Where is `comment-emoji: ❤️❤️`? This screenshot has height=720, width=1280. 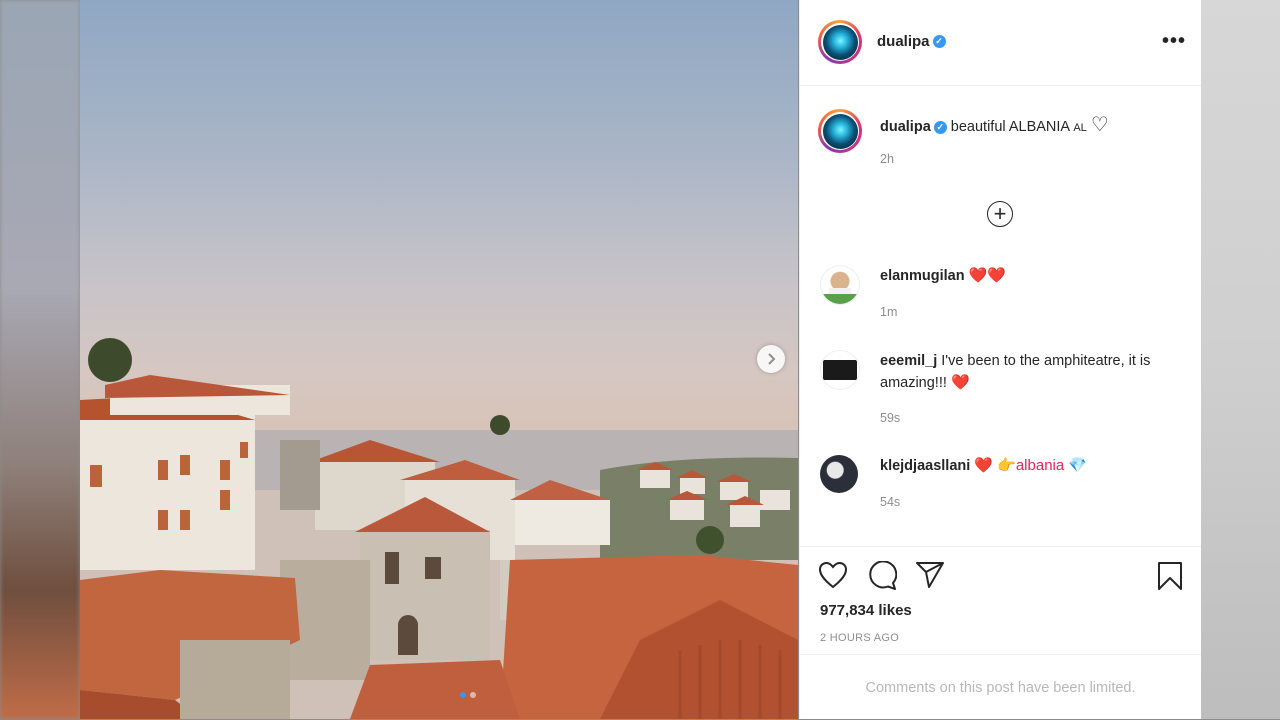 comment-emoji: ❤️❤️ is located at coordinates (987, 275).